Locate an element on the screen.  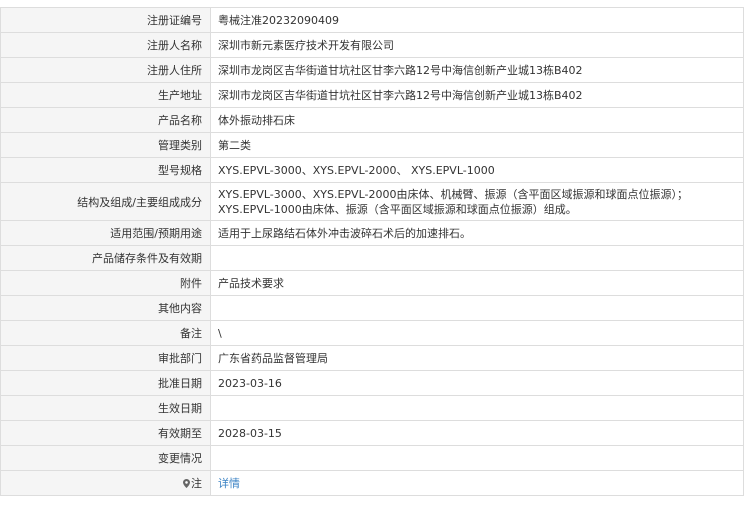
row-registration-number: 注册证编号 粤械注准20232090409 is located at coordinates (372, 20).